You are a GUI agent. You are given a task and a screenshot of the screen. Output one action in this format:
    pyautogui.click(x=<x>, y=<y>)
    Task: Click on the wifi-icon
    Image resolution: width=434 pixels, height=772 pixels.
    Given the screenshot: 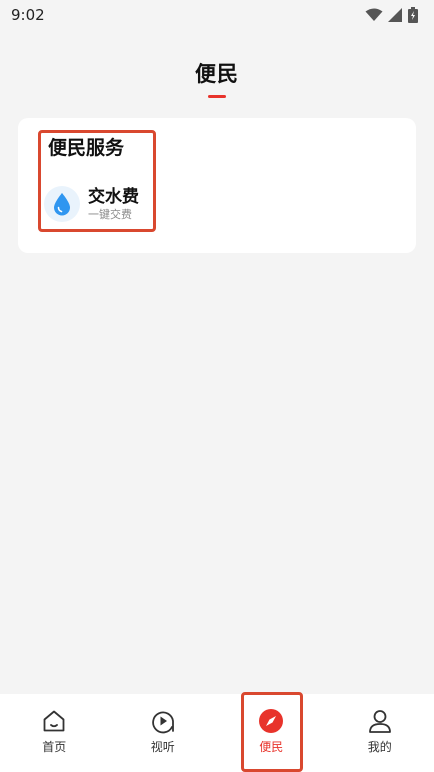 What is the action you would take?
    pyautogui.click(x=374, y=15)
    